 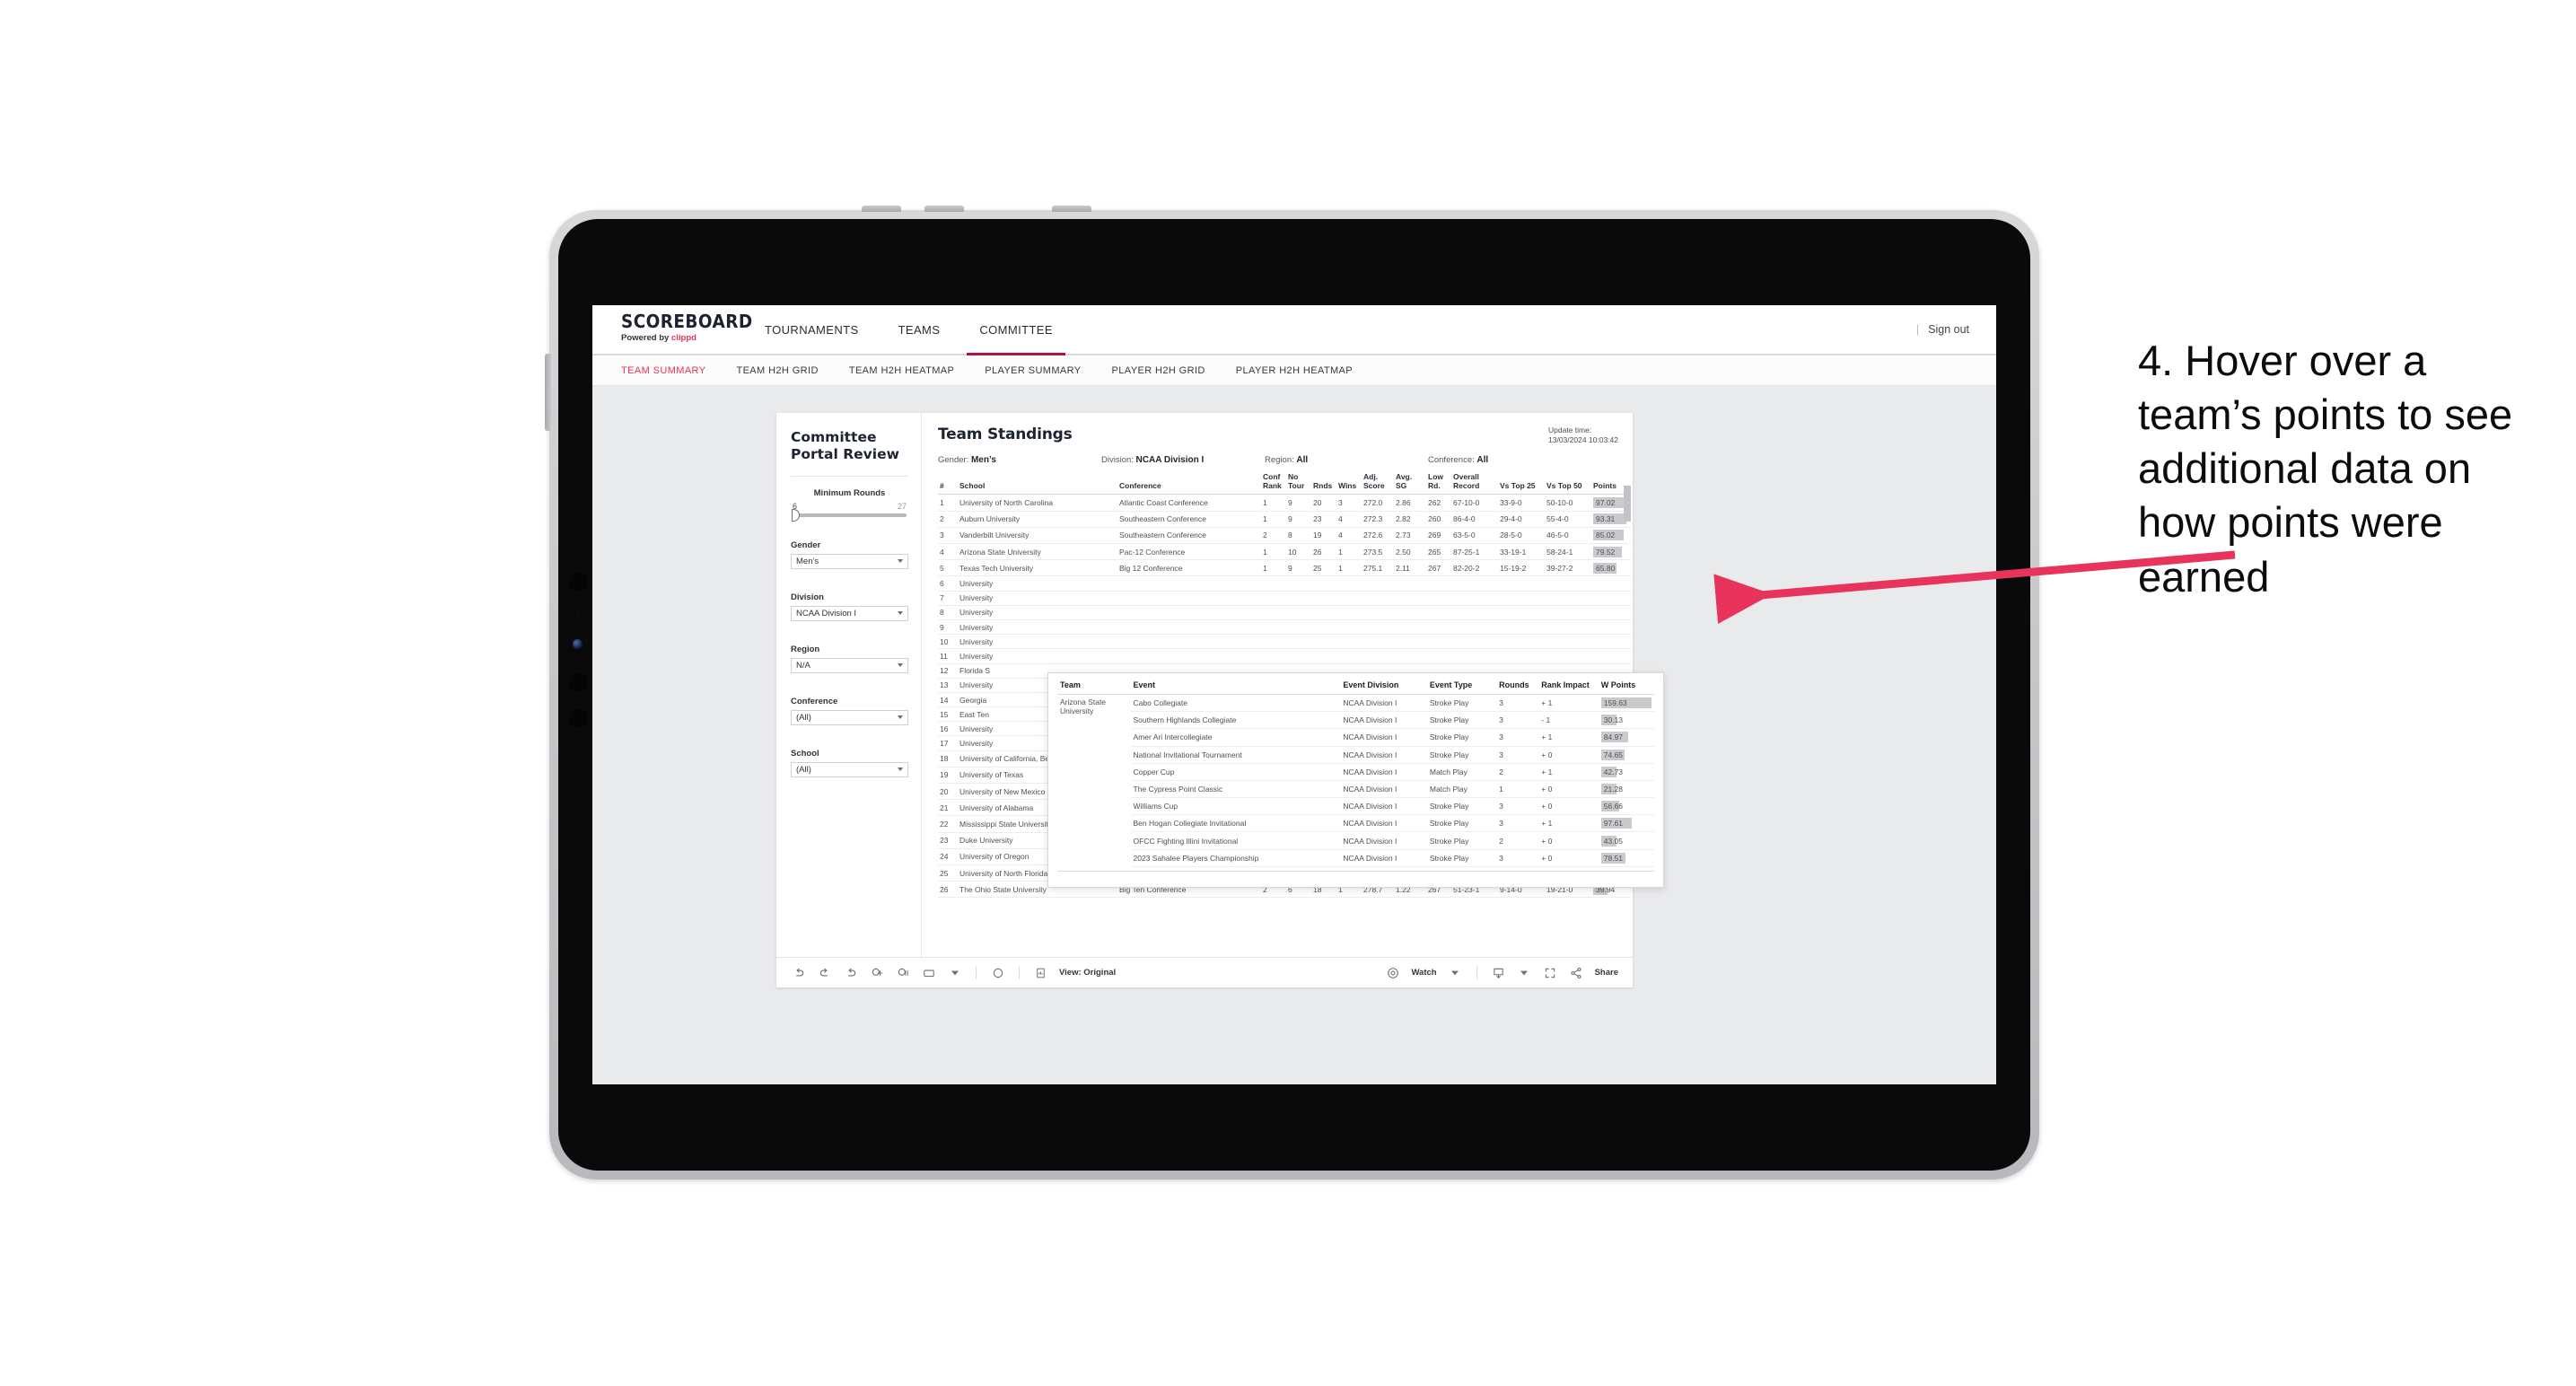 I want to click on camera-lens-3-icon, so click(x=578, y=718).